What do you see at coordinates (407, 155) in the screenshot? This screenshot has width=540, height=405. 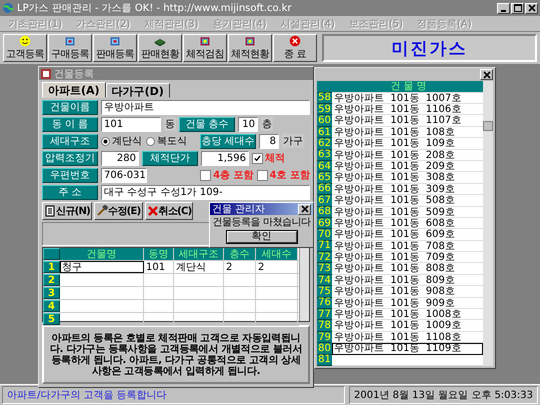 I see `list-row: 우방아파트 101동 208호` at bounding box center [407, 155].